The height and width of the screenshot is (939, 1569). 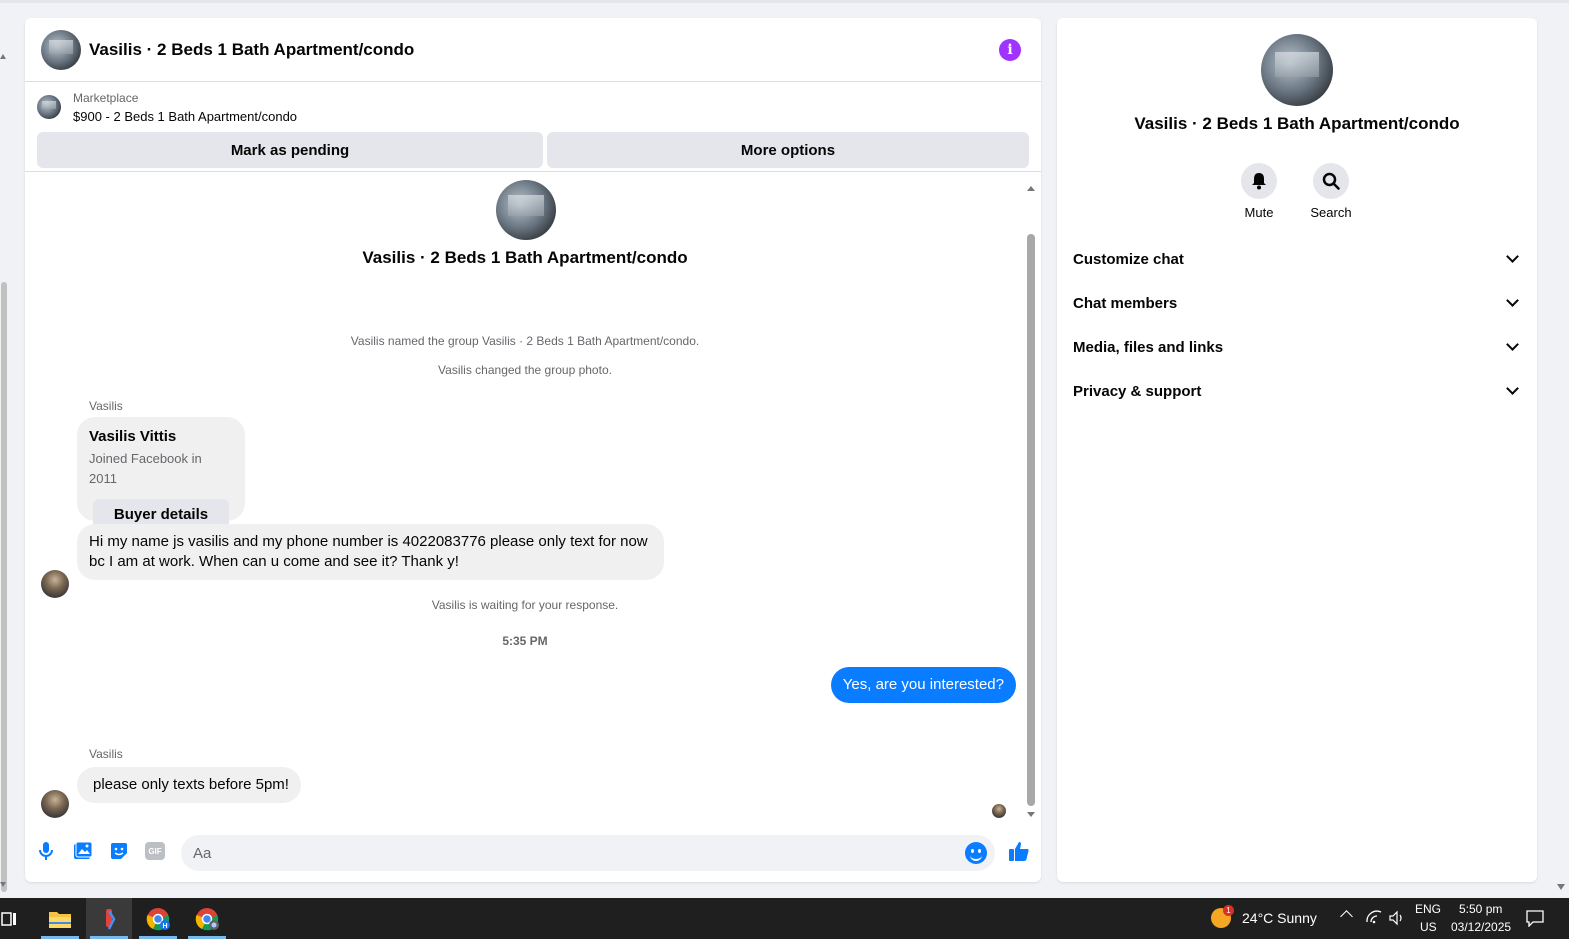 What do you see at coordinates (1297, 259) in the screenshot?
I see `section-customize-chat: Customize chat` at bounding box center [1297, 259].